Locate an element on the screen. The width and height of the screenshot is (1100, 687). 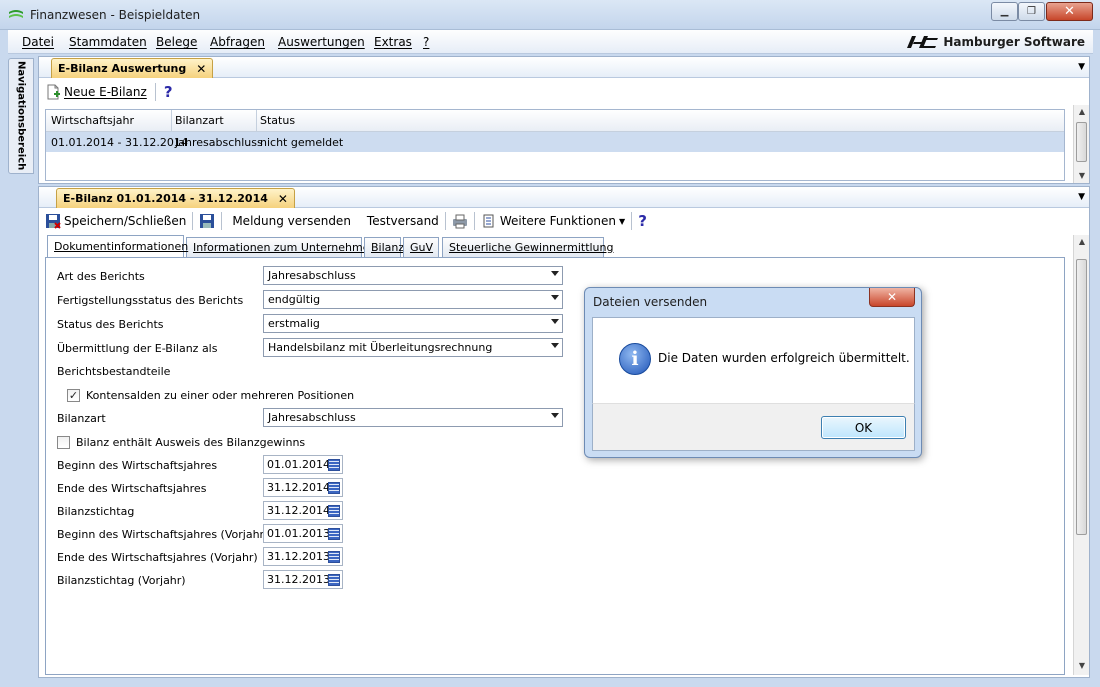
stichtag-date-field: 31.12.2014 is located at coordinates (303, 510).